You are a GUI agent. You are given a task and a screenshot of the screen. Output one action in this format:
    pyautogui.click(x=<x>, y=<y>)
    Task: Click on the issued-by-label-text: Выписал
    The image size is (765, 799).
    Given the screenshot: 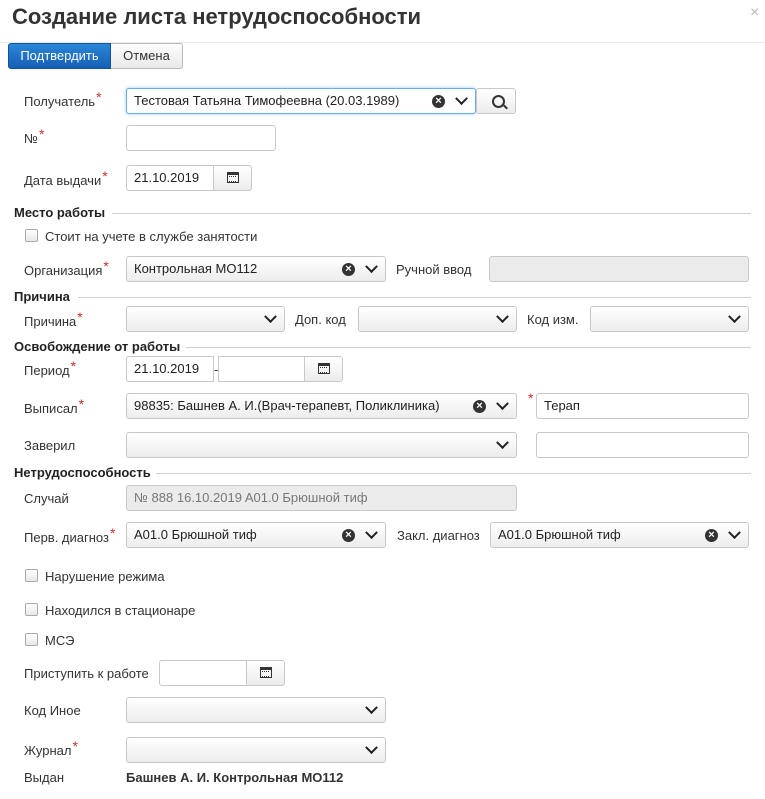 What is the action you would take?
    pyautogui.click(x=51, y=408)
    